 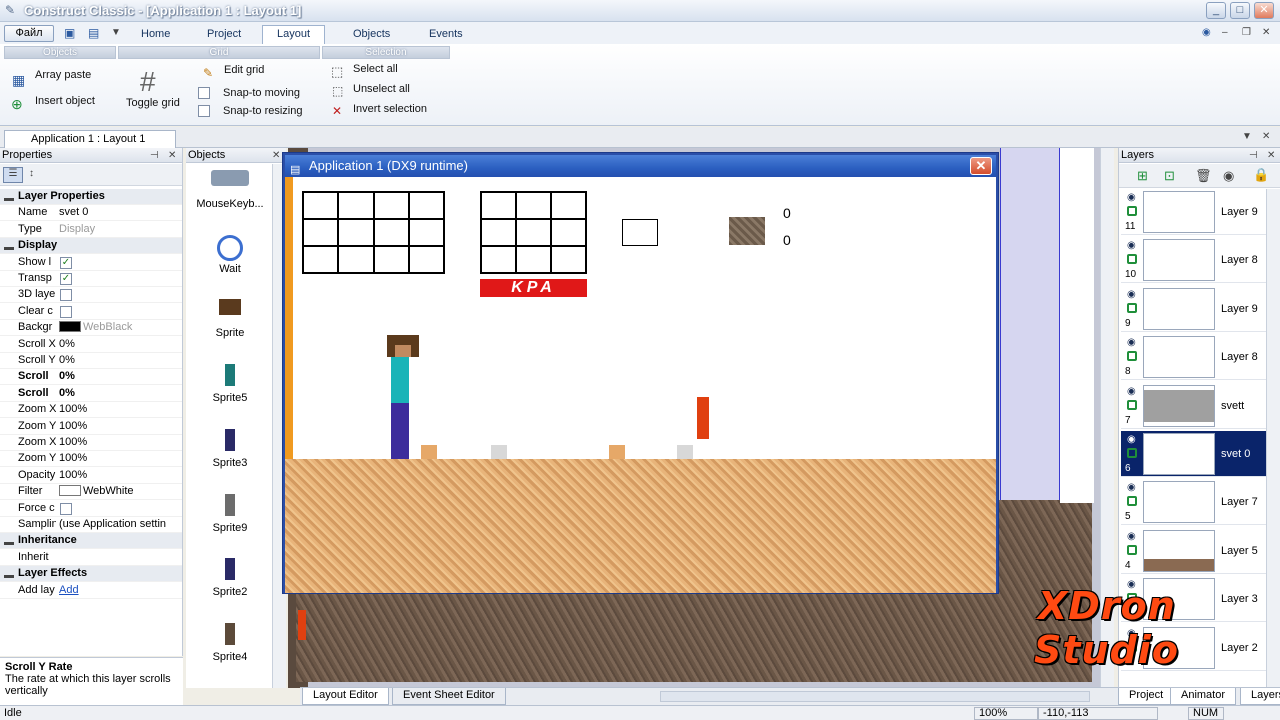 What do you see at coordinates (294, 34) in the screenshot?
I see `tab-layout: Layout` at bounding box center [294, 34].